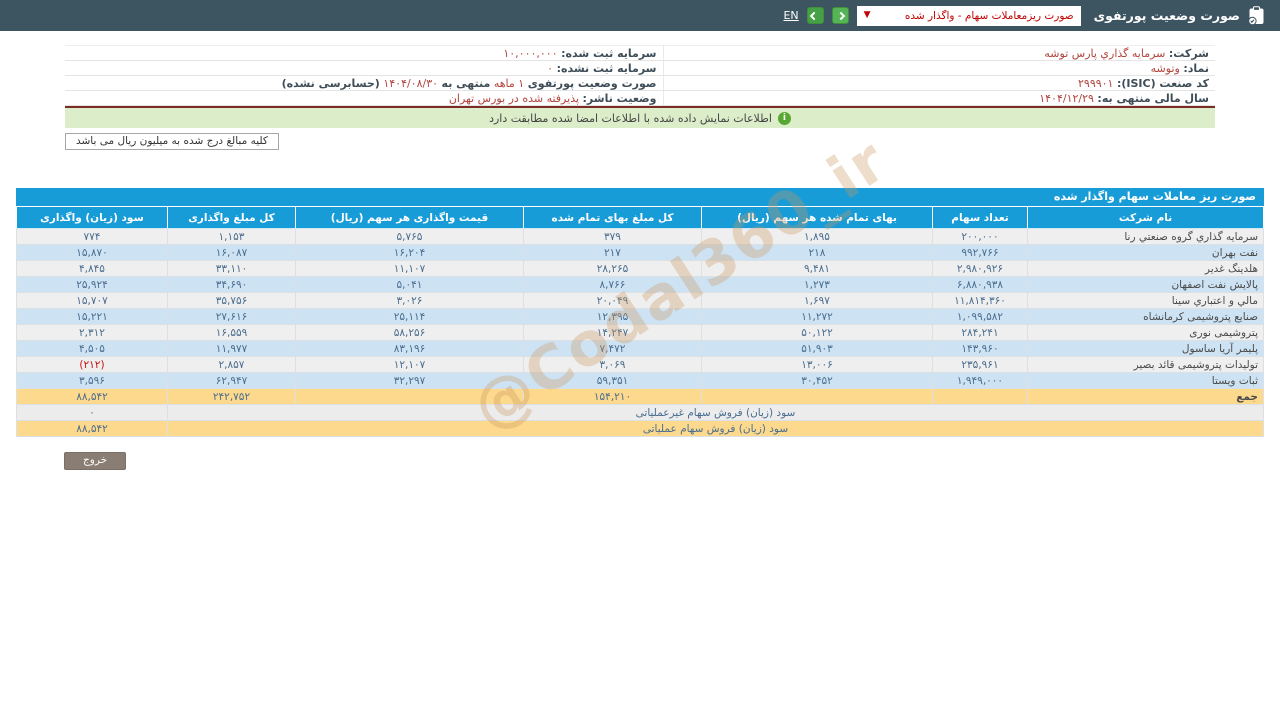  What do you see at coordinates (989, 15) in the screenshot?
I see `report-type-selected-value: صورت ریزمعاملات سهام - واگذار شده` at bounding box center [989, 15].